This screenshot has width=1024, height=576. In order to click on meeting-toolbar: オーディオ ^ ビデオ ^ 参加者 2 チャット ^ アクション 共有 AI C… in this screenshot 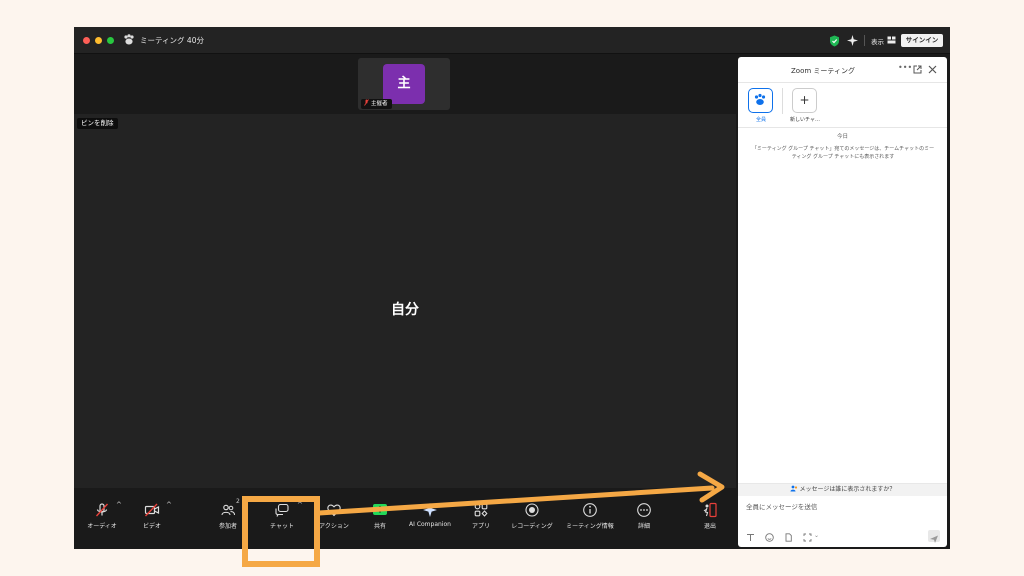, I will do `click(406, 519)`.